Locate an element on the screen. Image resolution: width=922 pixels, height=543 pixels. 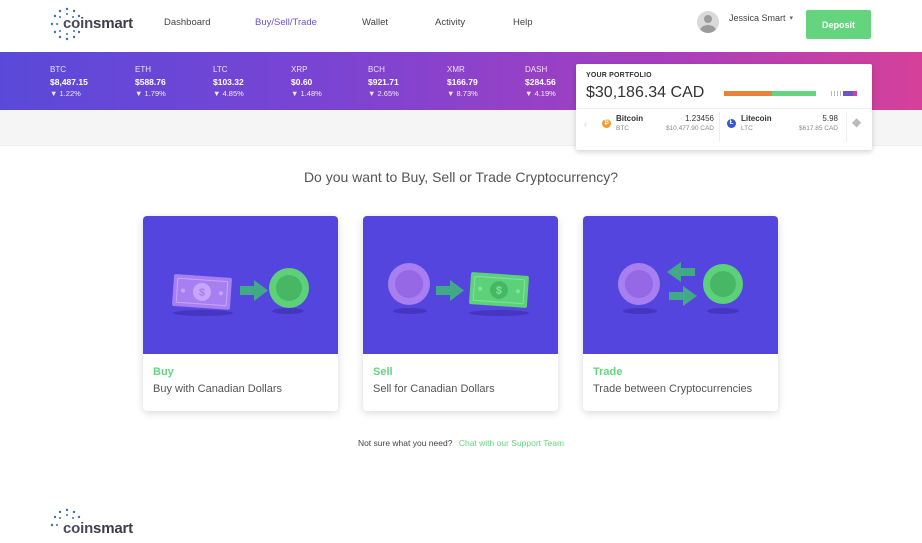
ticker-symbol: XRP is located at coordinates (299, 69).